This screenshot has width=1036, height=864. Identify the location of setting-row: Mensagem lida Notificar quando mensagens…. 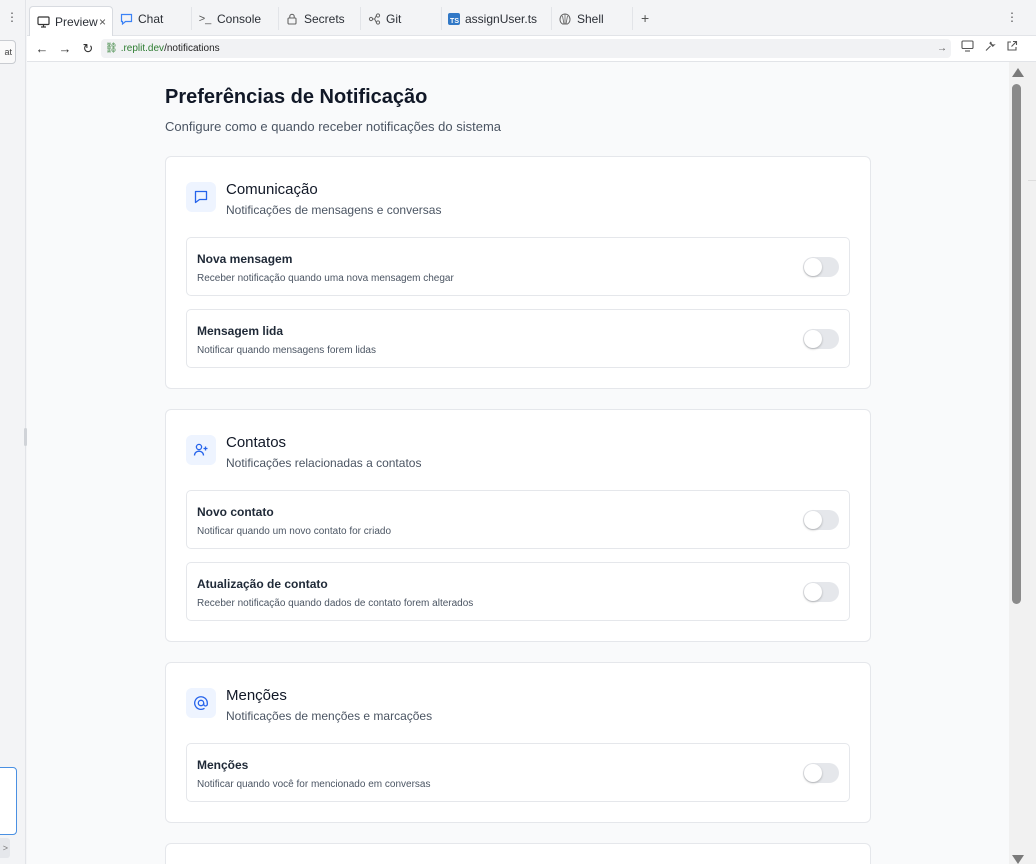
(518, 338).